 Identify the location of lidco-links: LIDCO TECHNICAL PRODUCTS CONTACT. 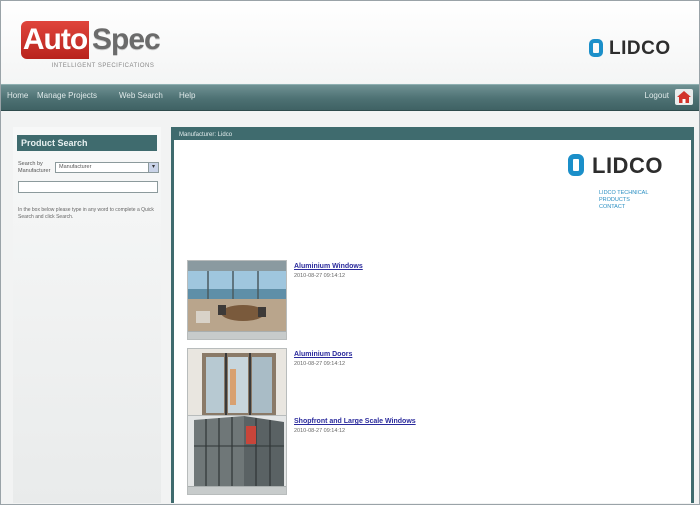
(646, 200).